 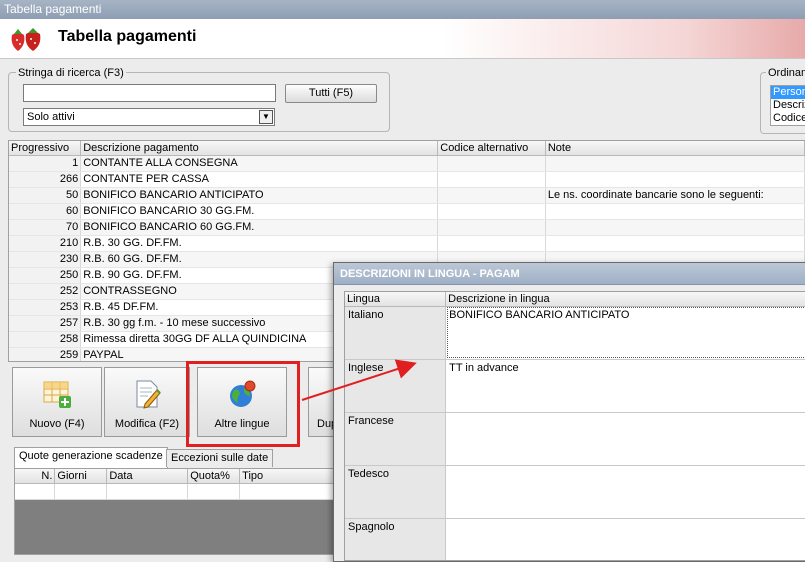 I want to click on order-option: Codice, so click(x=788, y=118).